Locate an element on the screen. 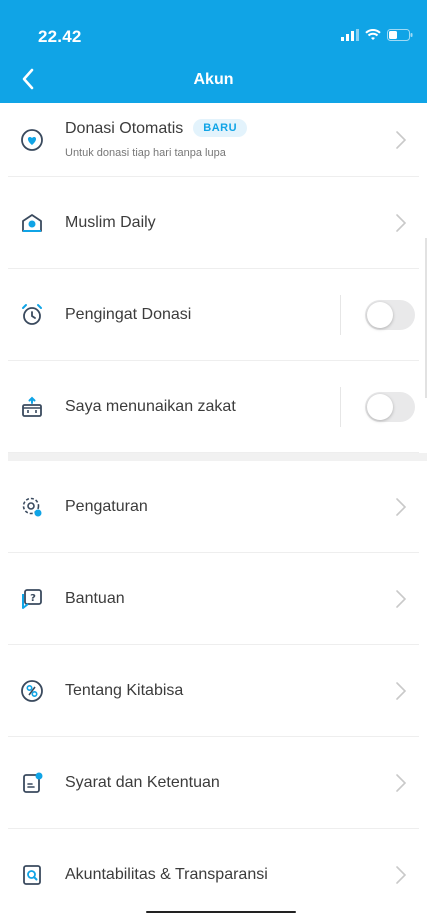  menu-item-syarat-ketentuan: Syarat dan Ketentuan is located at coordinates (213, 783).